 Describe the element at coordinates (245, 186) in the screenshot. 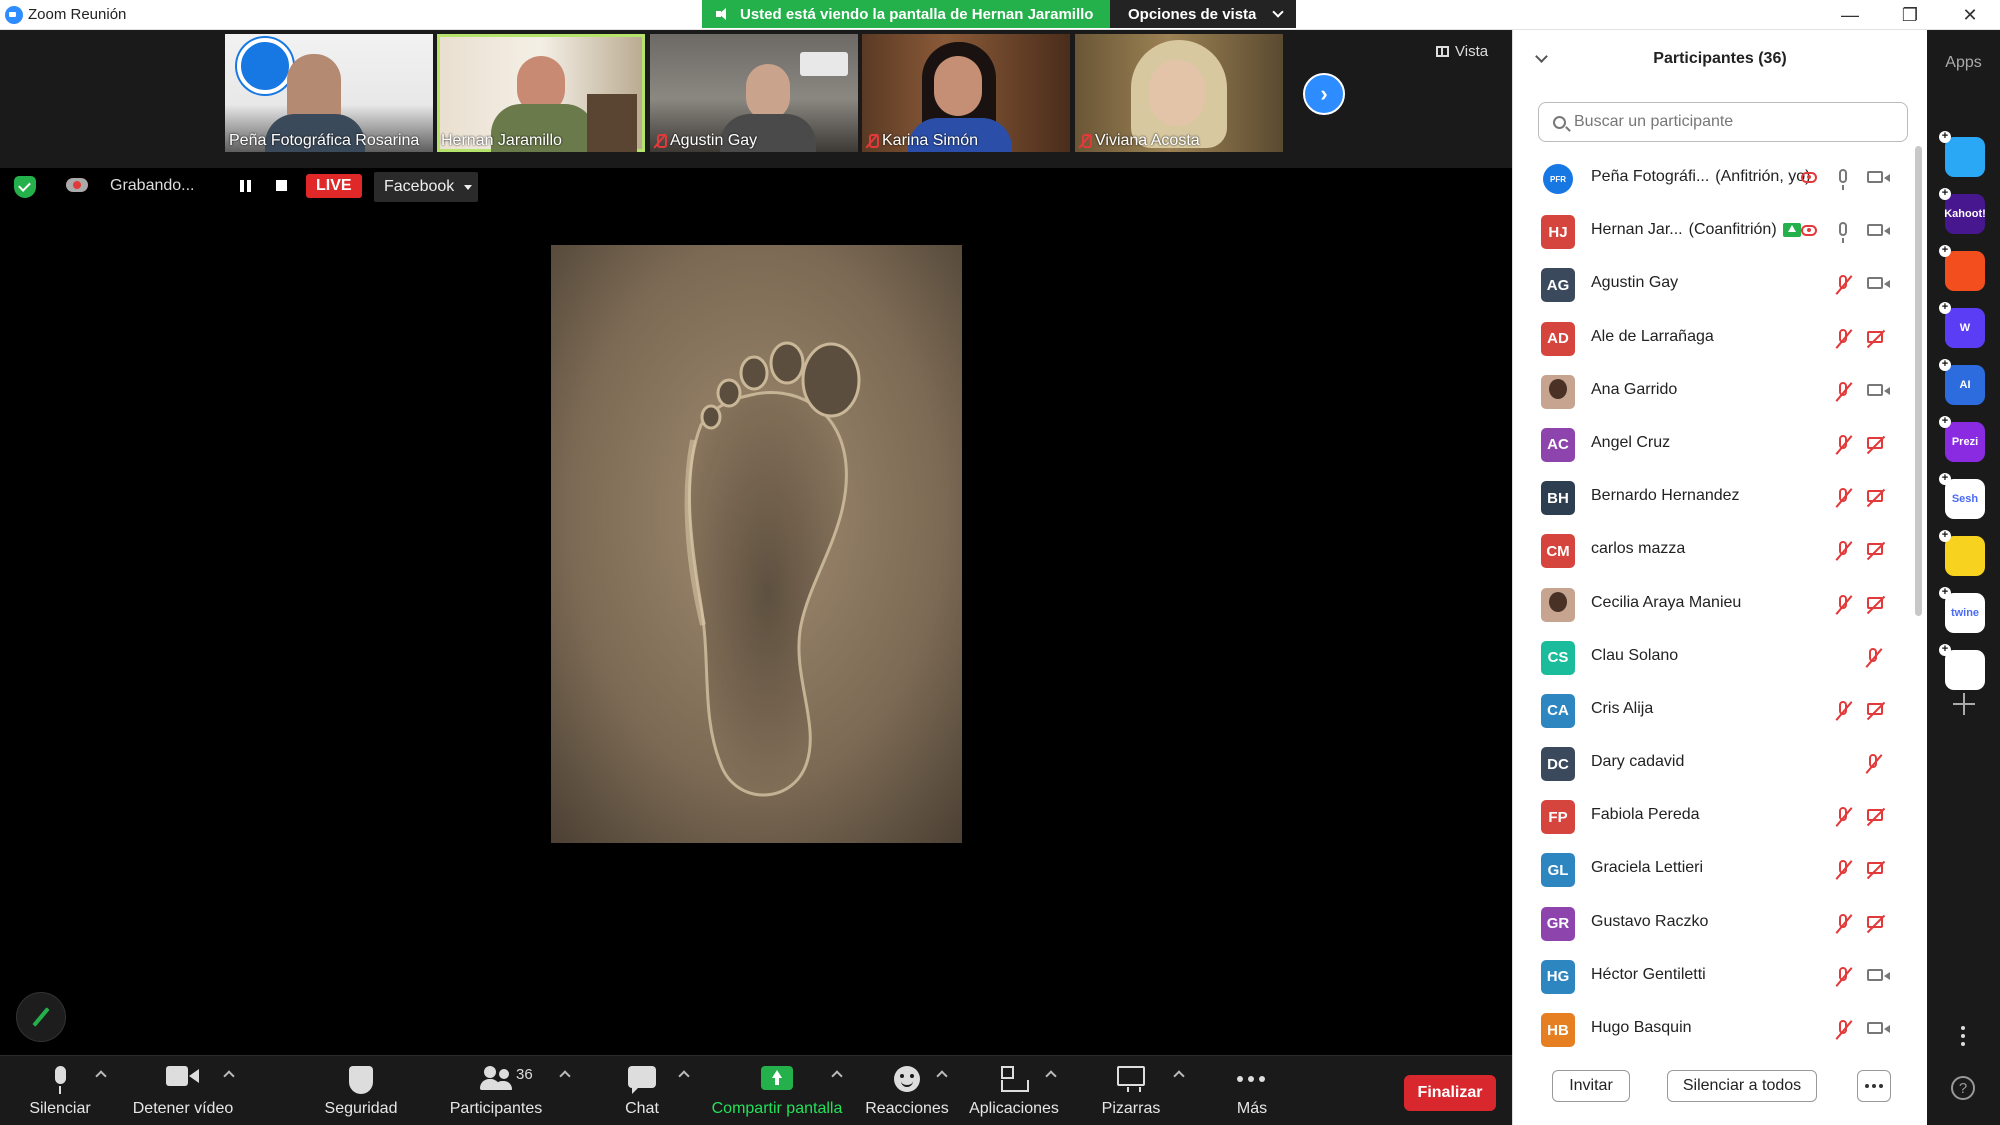

I see `pause-recording-icon` at that location.